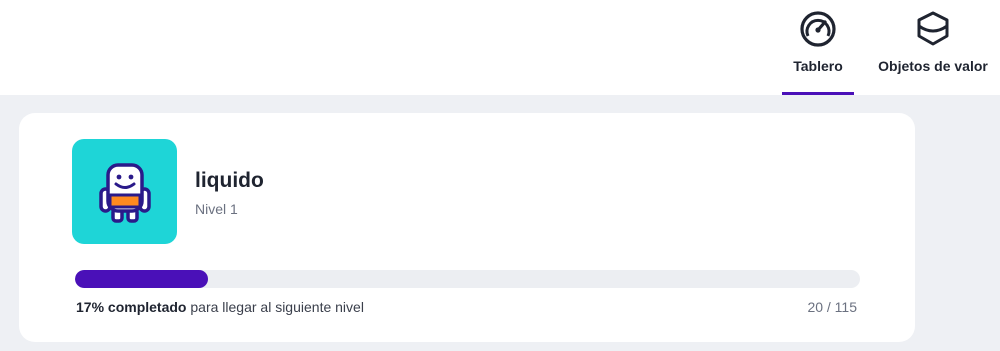 The width and height of the screenshot is (1000, 351). I want to click on username: liquido, so click(229, 180).